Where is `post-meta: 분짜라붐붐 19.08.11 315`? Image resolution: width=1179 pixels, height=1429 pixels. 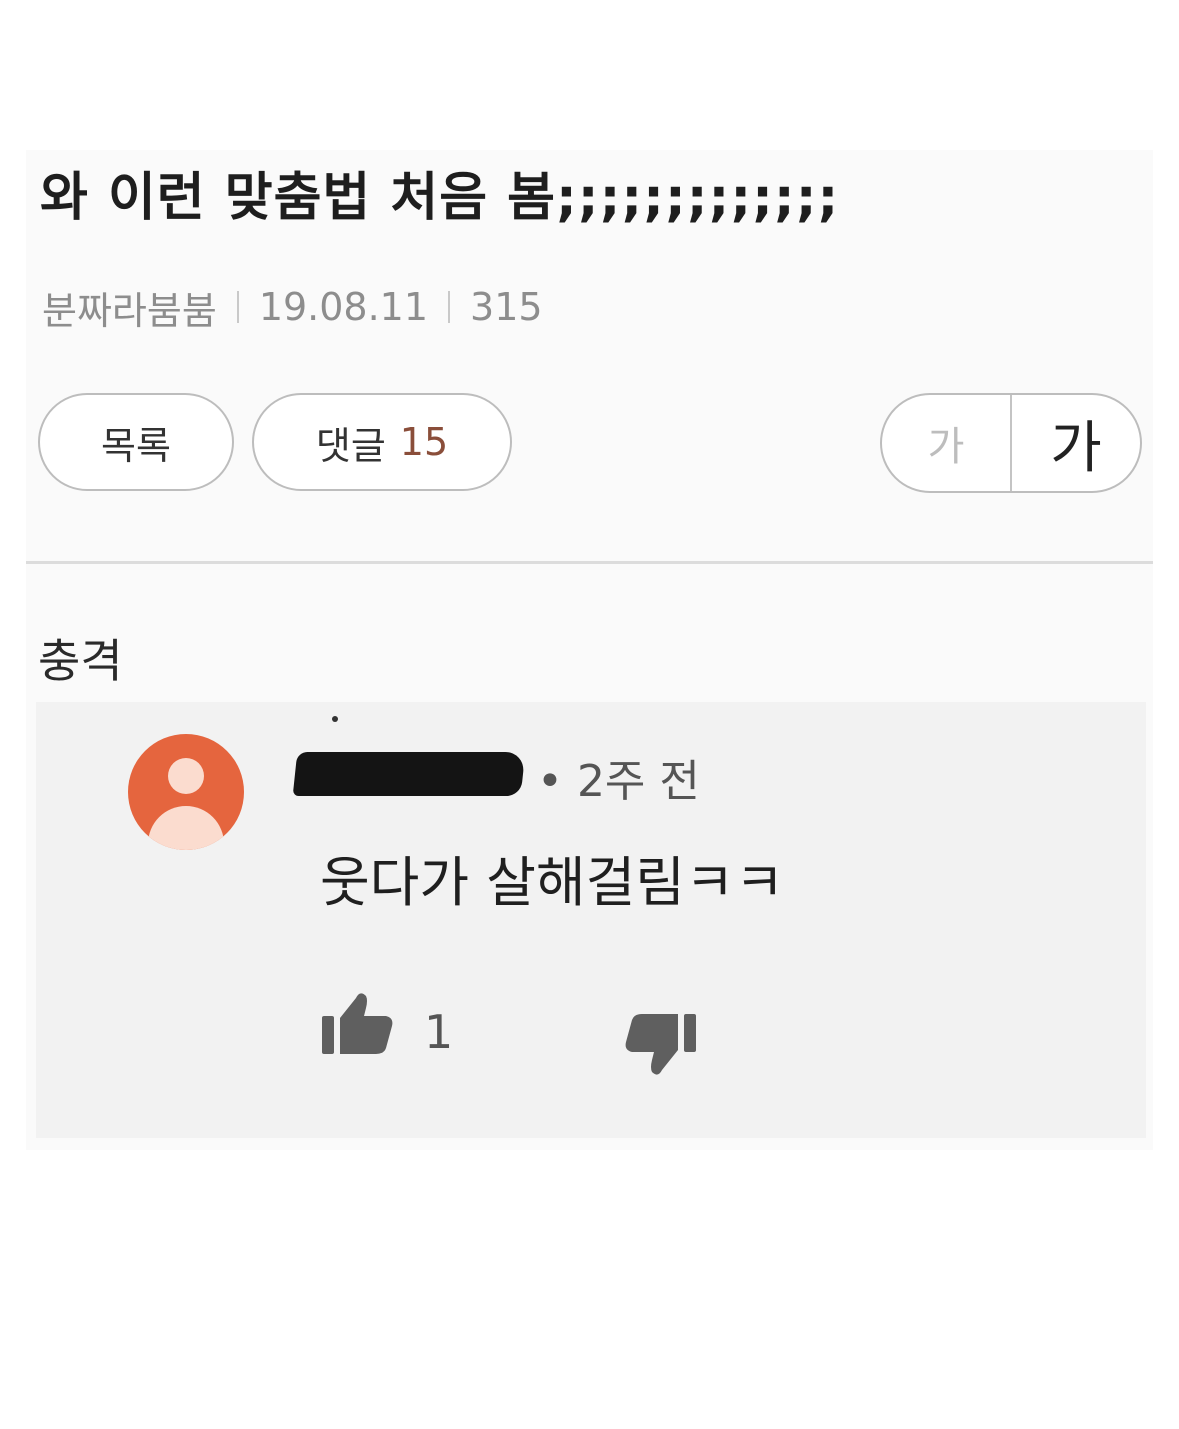 post-meta: 분짜라붐붐 19.08.11 315 is located at coordinates (292, 307).